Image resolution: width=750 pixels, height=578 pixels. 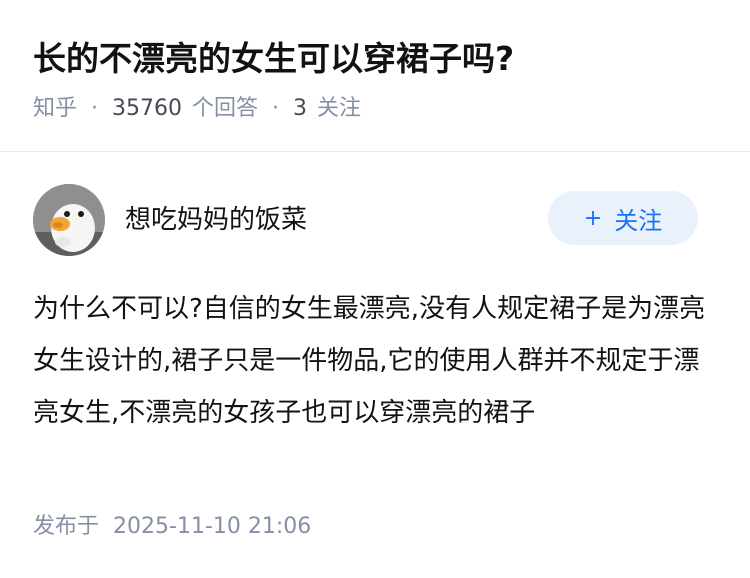 I want to click on question-title: 长的不漂亮的女生可以穿裙子吗?, so click(x=273, y=59).